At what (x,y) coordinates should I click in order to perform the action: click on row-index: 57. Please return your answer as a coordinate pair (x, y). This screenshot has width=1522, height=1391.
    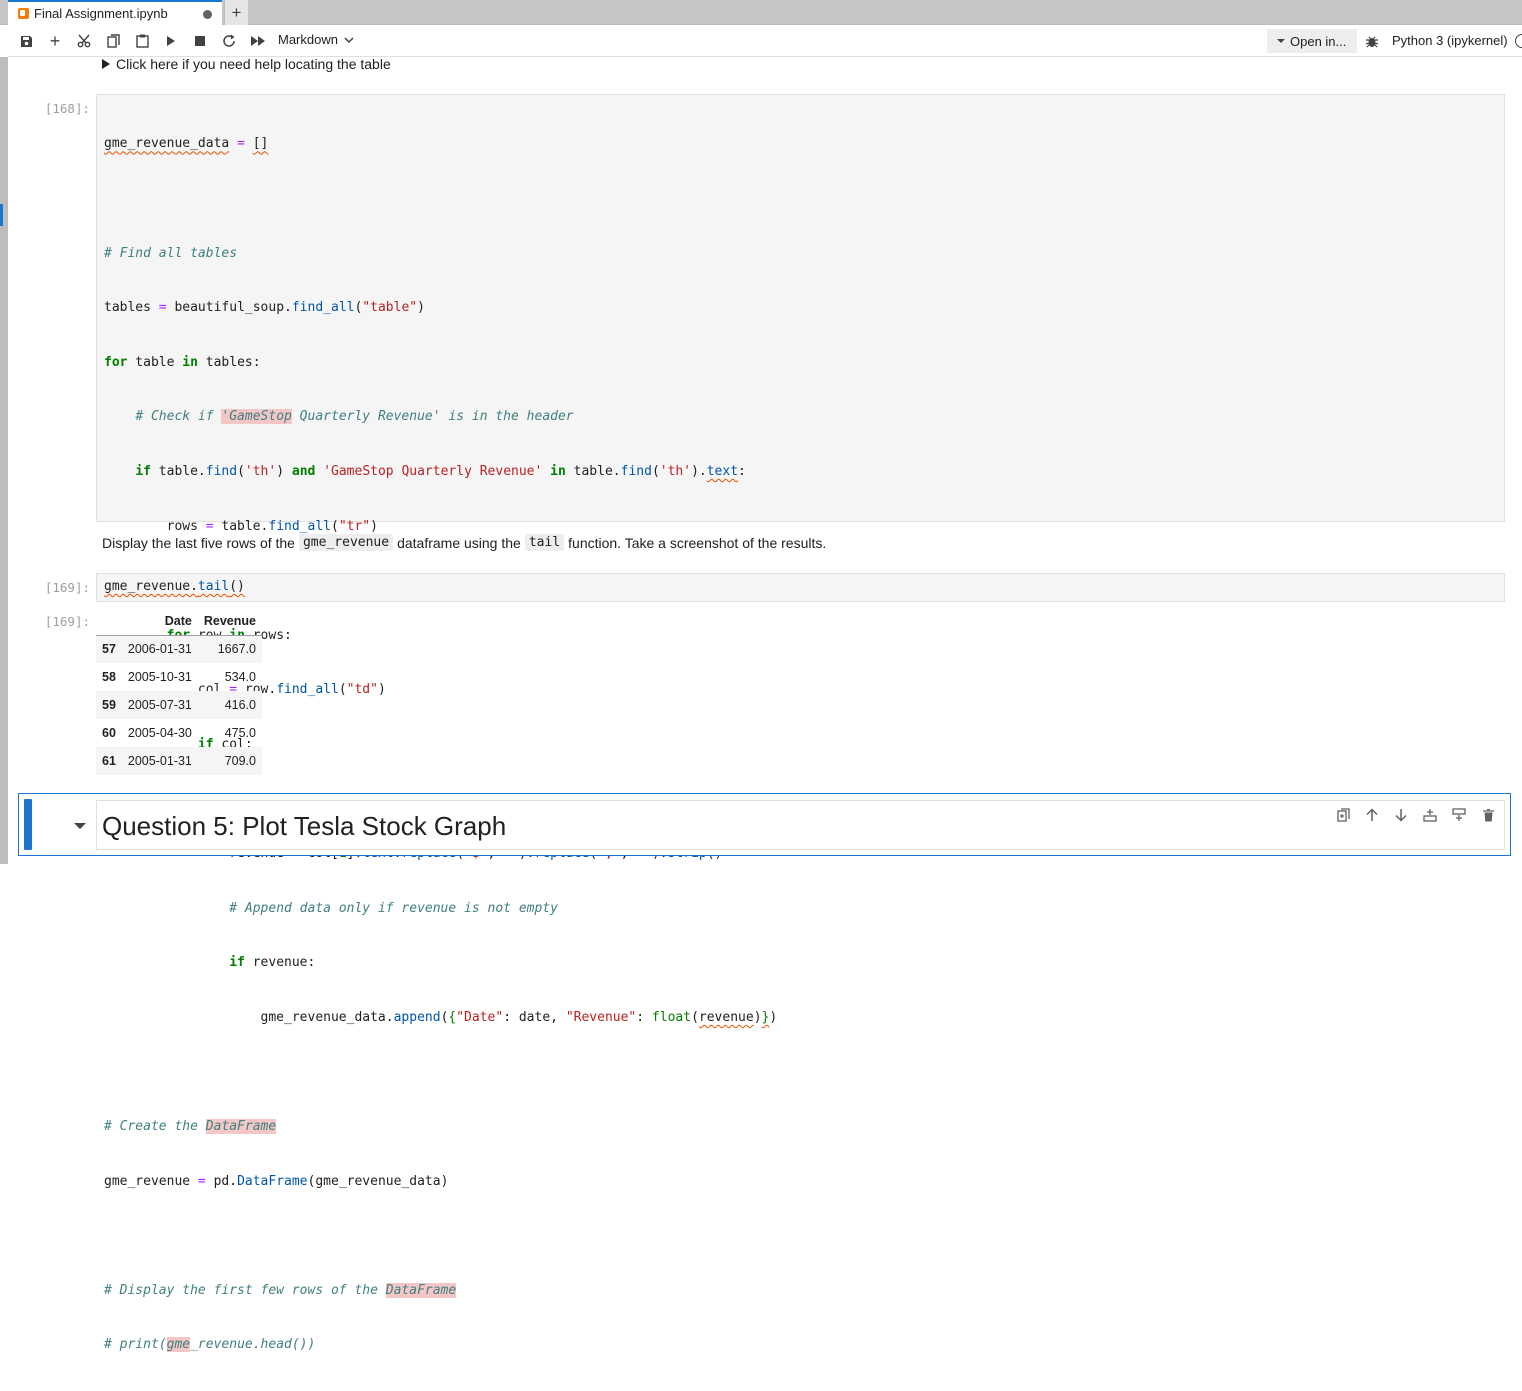
    Looking at the image, I should click on (109, 649).